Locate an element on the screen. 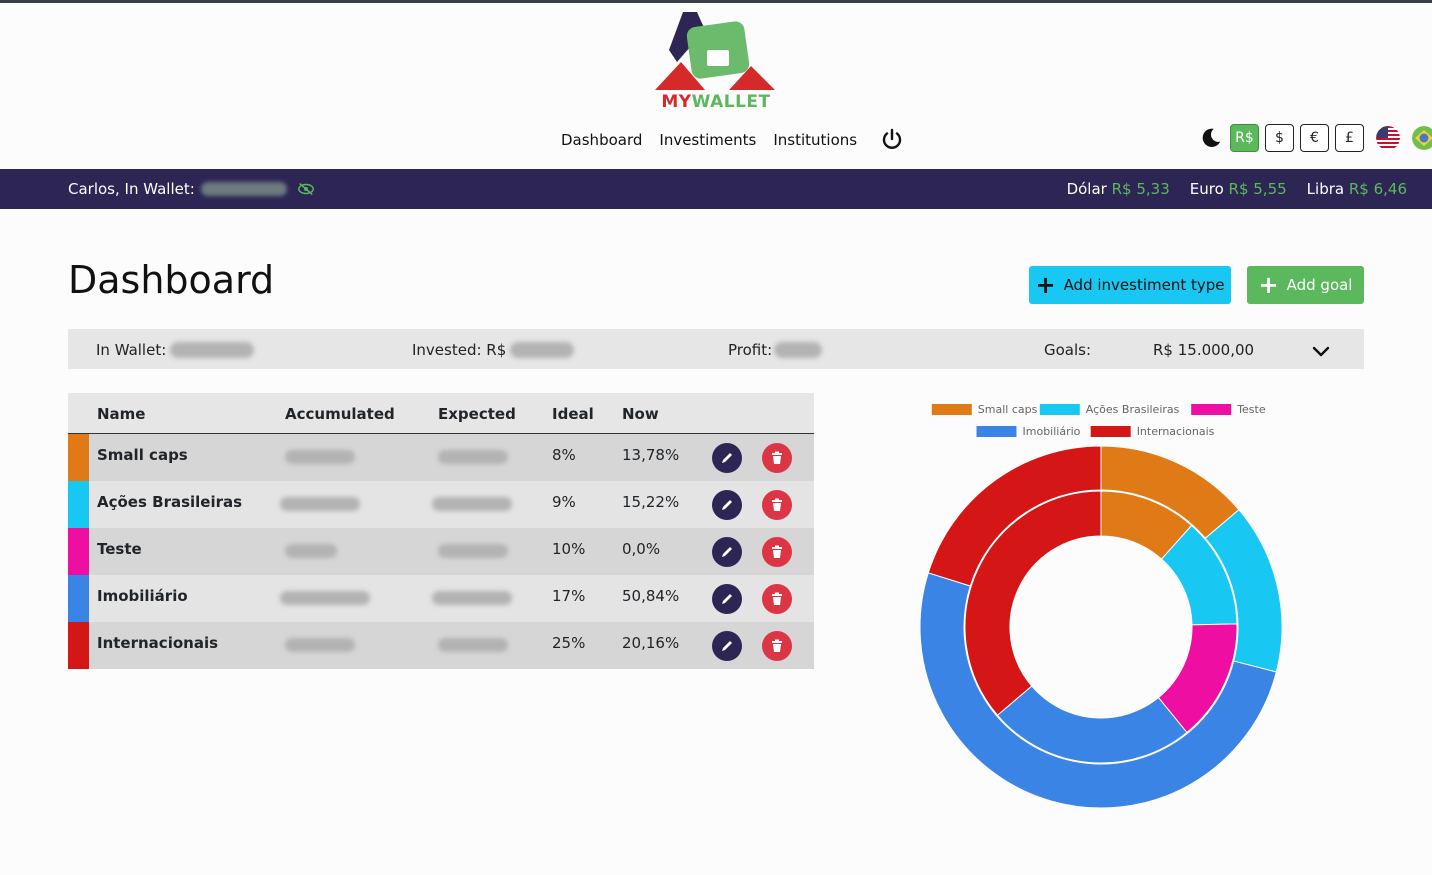 Image resolution: width=1432 pixels, height=875 pixels. row-now: 0,0% is located at coordinates (641, 549).